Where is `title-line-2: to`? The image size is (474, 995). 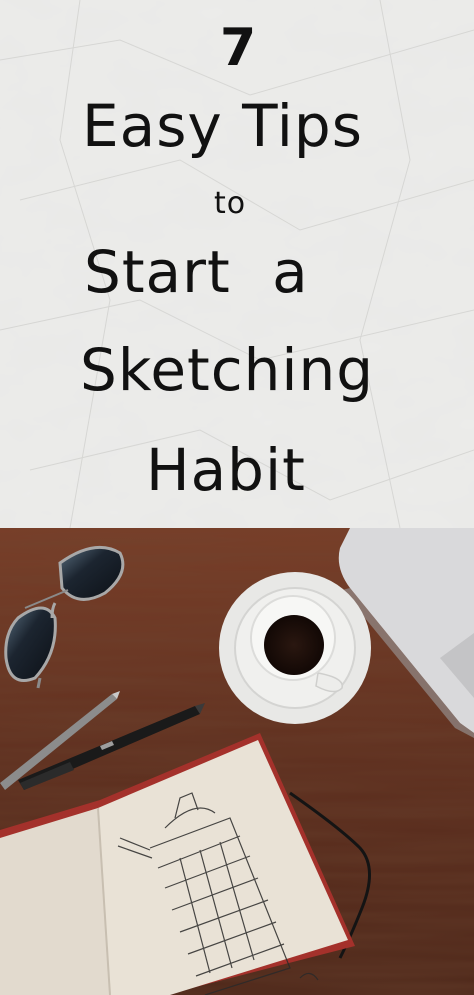
title-line-2: to is located at coordinates (230, 203).